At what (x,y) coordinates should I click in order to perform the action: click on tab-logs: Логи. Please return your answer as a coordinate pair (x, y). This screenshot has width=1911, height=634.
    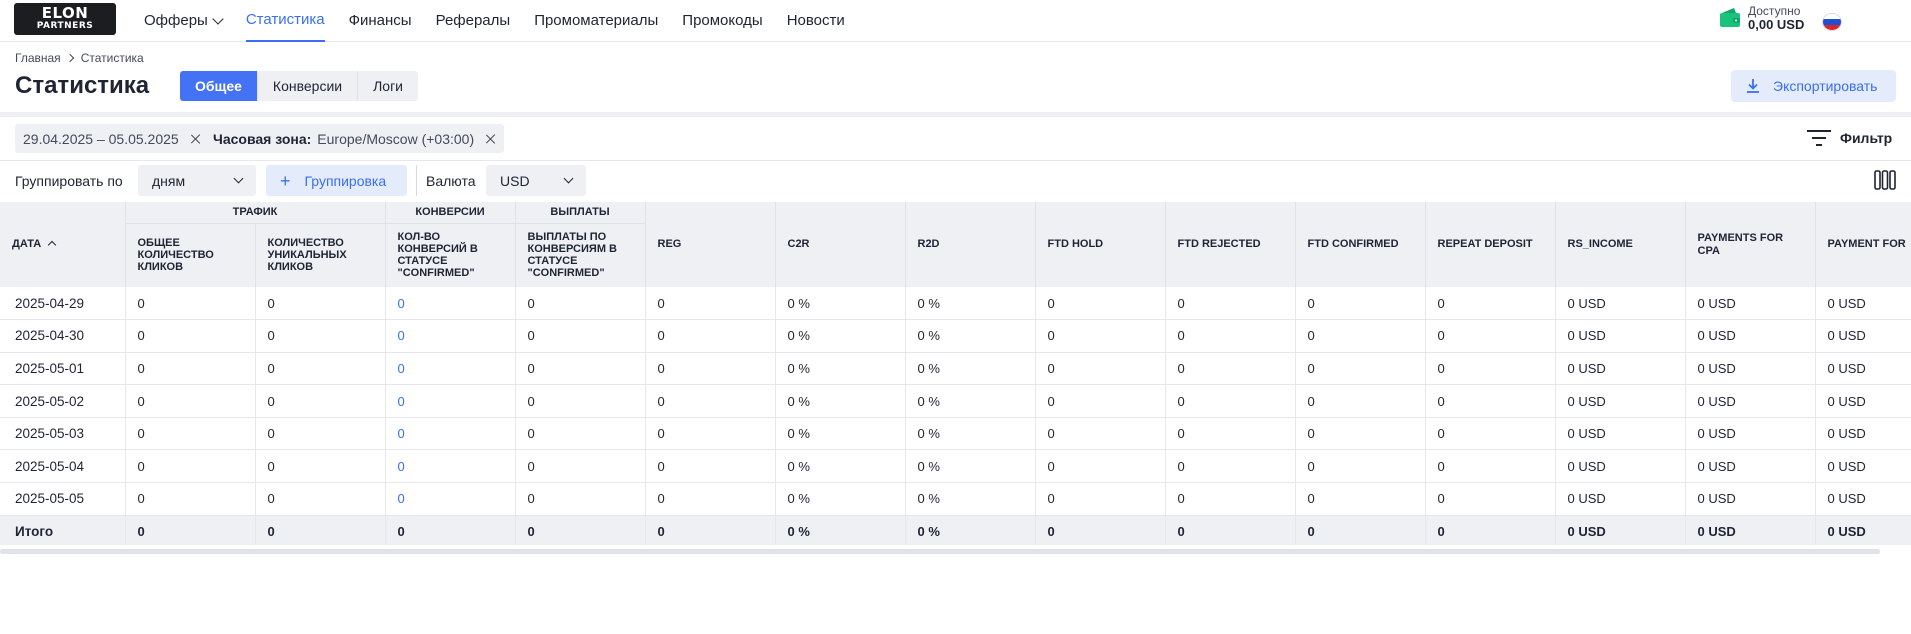
    Looking at the image, I should click on (387, 86).